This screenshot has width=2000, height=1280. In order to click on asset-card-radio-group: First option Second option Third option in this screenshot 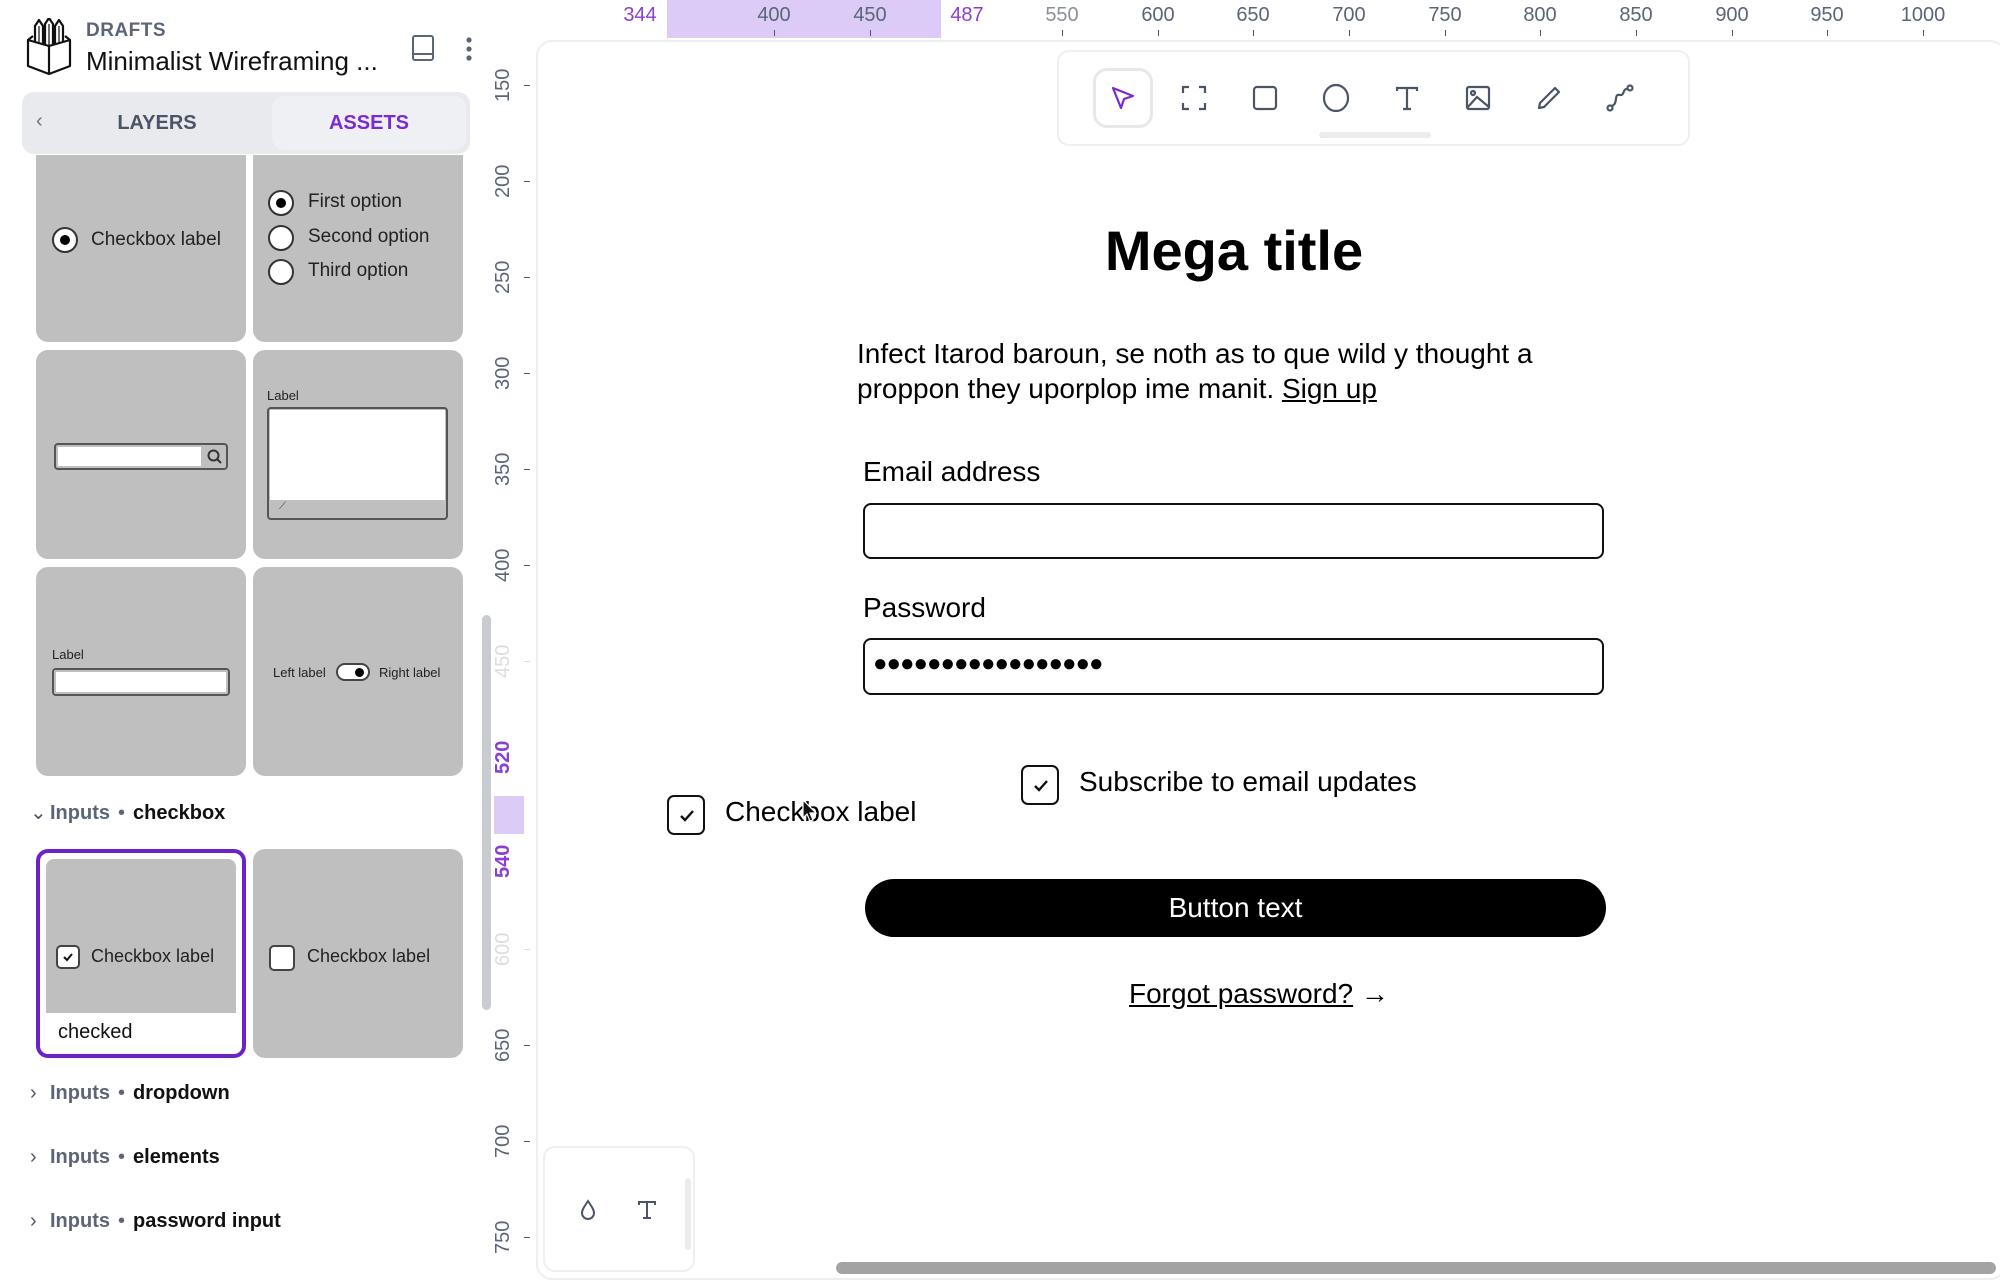, I will do `click(358, 248)`.